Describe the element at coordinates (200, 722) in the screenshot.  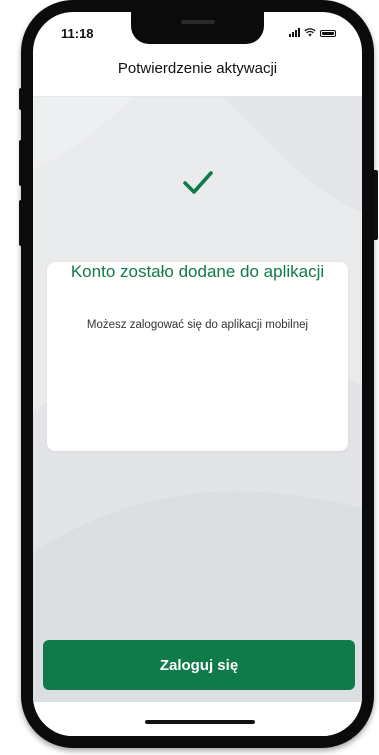
I see `home-indicator` at that location.